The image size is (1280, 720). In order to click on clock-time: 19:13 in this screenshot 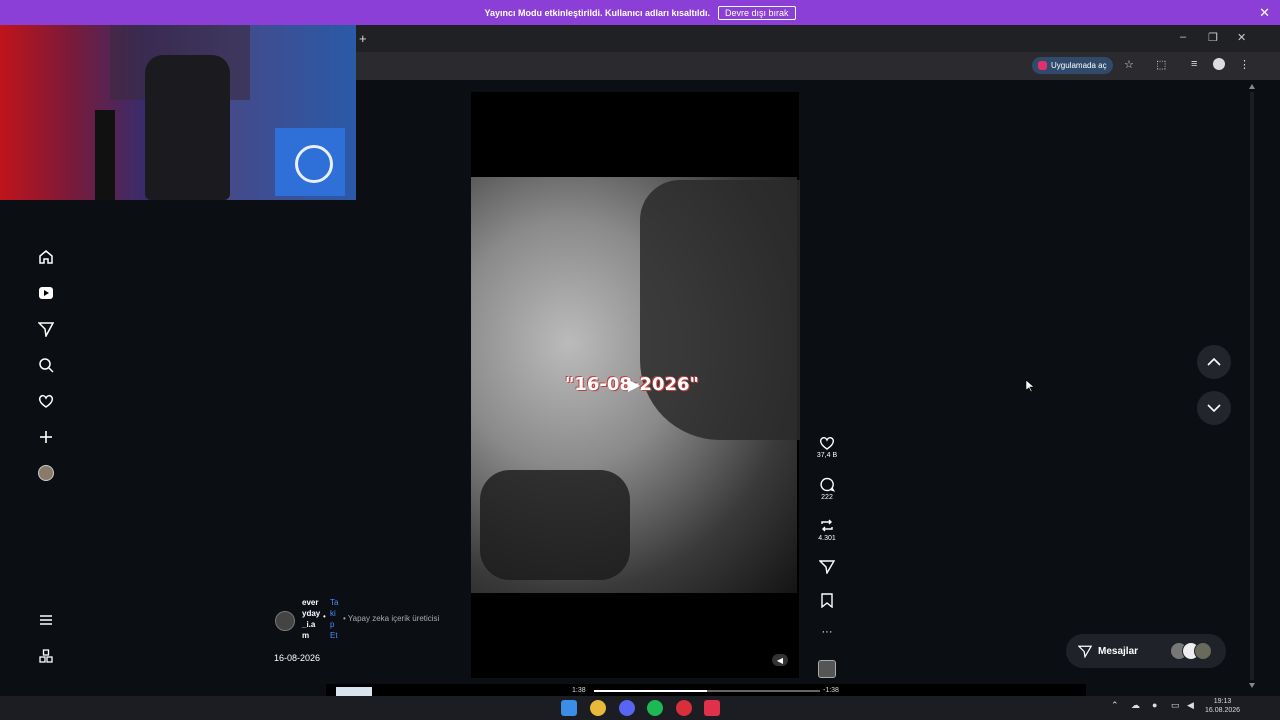, I will do `click(1222, 701)`.